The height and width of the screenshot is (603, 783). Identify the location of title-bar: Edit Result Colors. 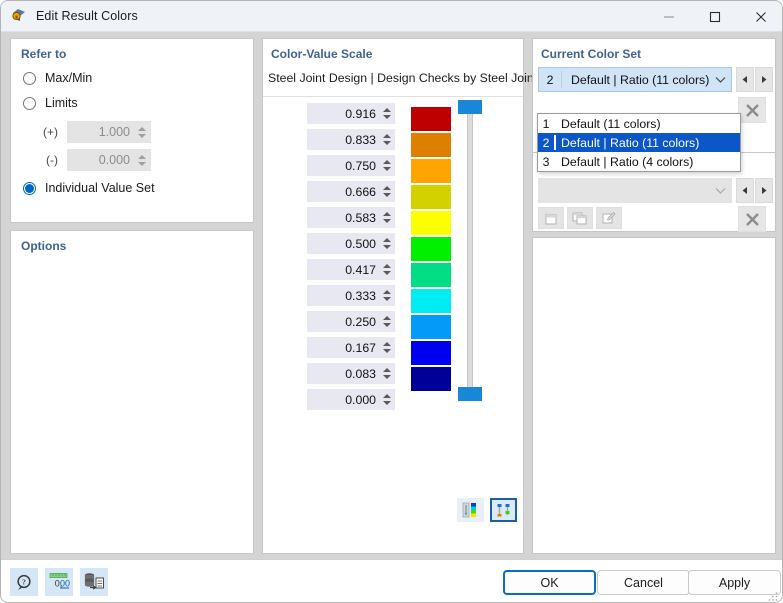
(391, 16).